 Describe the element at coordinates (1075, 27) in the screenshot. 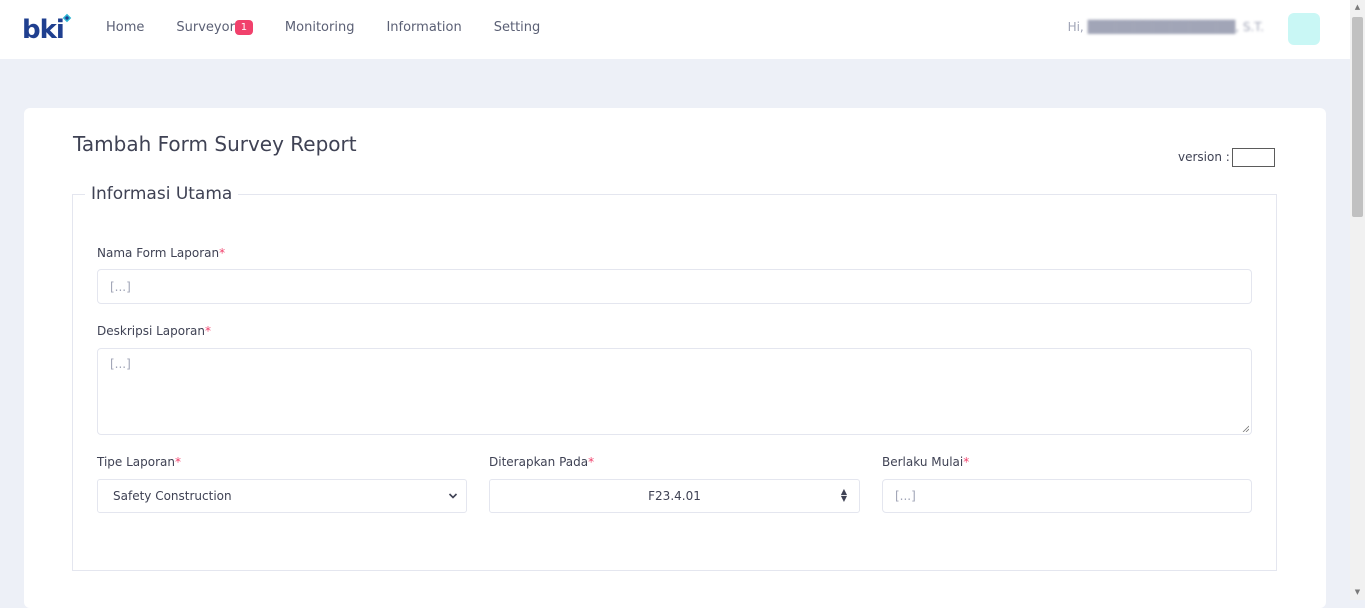

I see `greeting-prefix: Hi,` at that location.